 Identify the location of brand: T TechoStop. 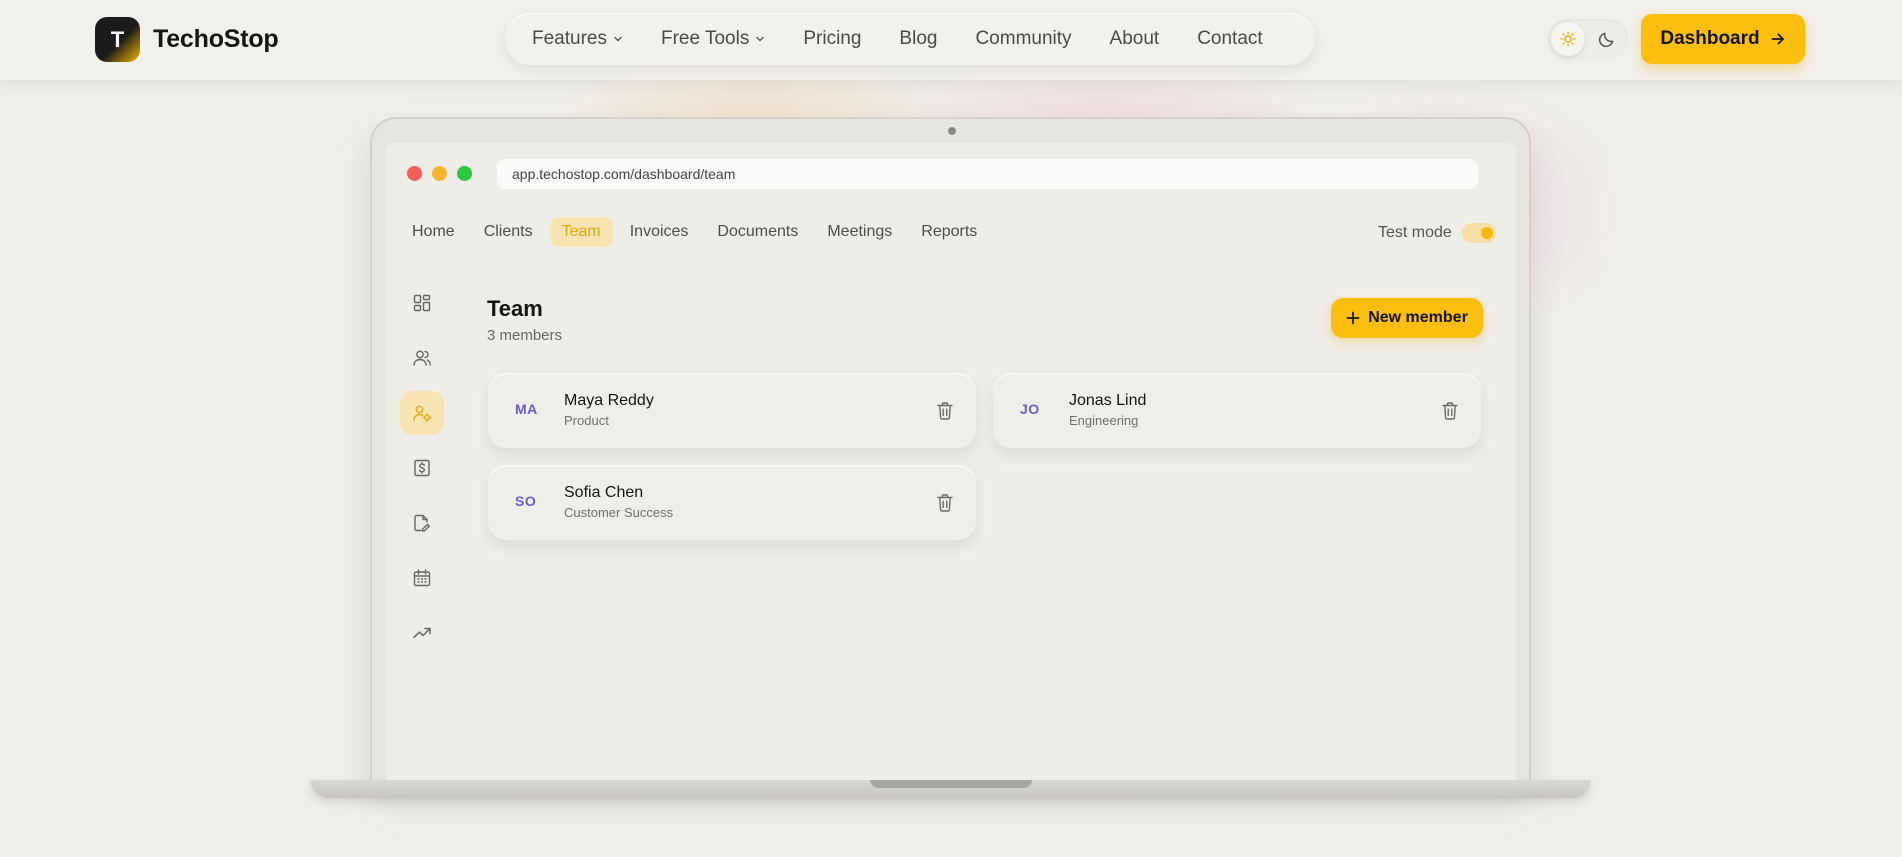
(187, 39).